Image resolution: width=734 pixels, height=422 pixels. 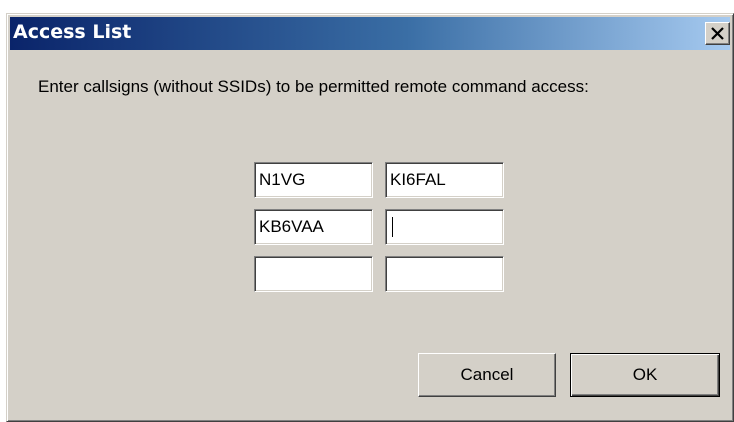 I want to click on text-caret, so click(x=392, y=227).